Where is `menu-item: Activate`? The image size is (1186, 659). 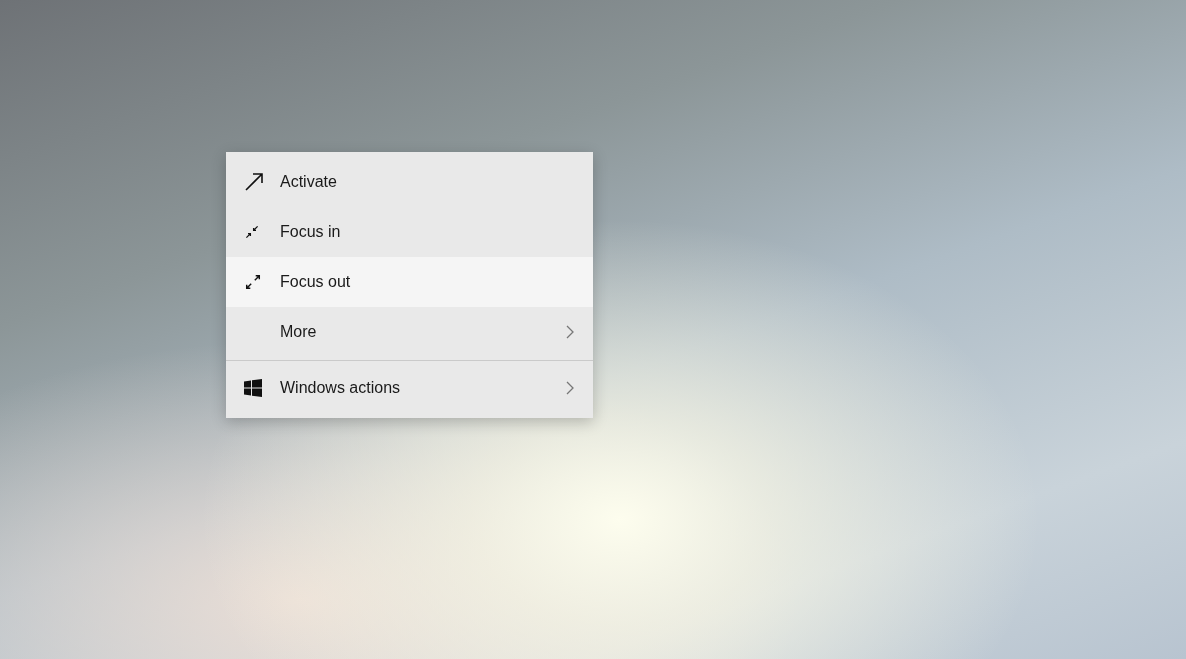
menu-item: Activate is located at coordinates (409, 182).